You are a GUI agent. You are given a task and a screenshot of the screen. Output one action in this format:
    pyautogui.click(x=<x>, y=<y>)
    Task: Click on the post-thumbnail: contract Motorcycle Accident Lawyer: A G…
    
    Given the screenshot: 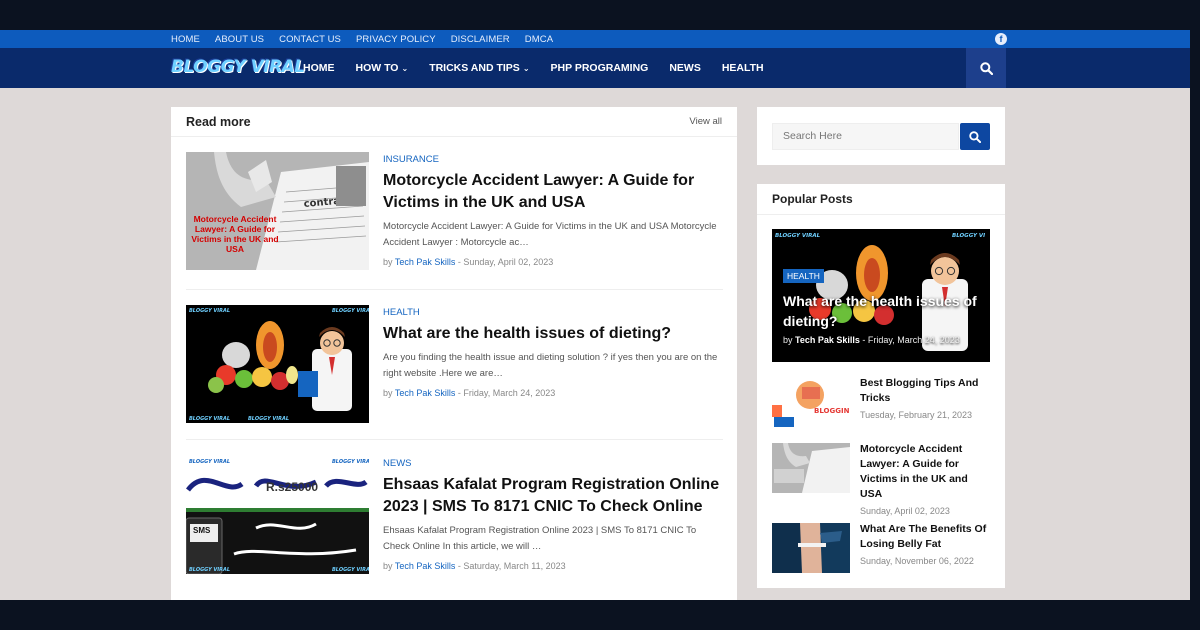 What is the action you would take?
    pyautogui.click(x=277, y=211)
    